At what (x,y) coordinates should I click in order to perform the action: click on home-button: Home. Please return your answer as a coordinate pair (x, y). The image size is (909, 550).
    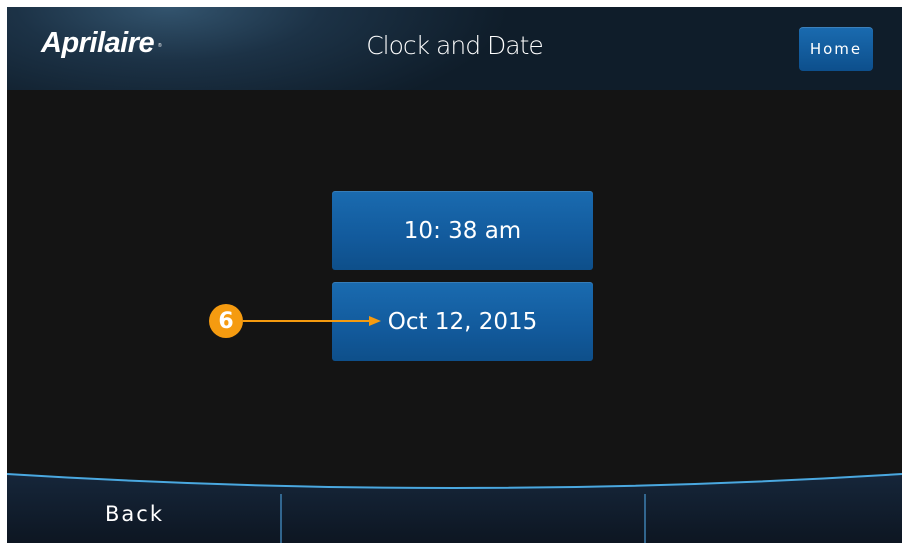
    Looking at the image, I should click on (836, 49).